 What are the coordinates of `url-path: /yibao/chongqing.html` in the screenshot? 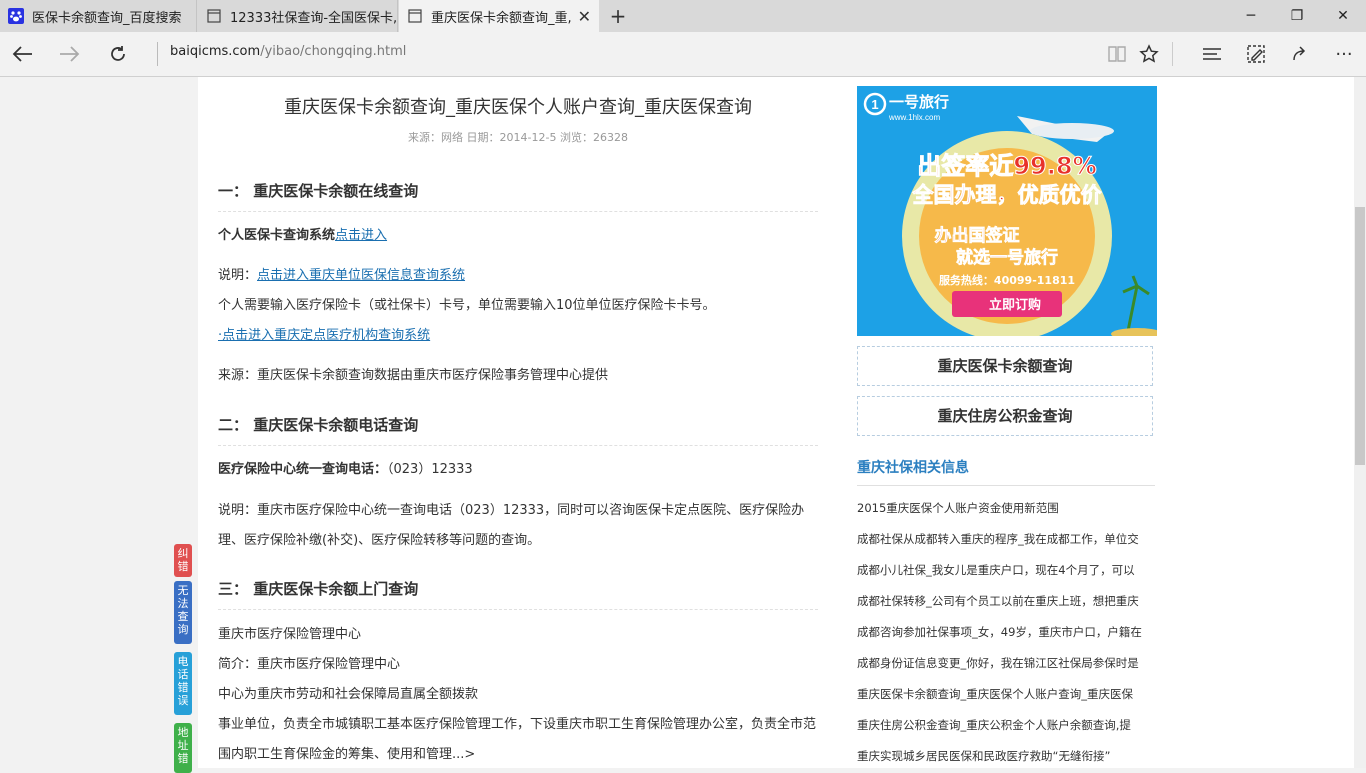 It's located at (333, 51).